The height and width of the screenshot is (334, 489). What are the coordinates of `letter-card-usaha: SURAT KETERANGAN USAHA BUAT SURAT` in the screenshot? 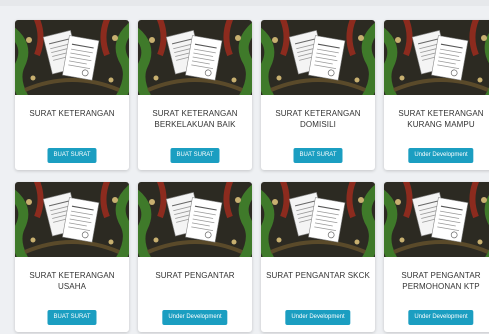 It's located at (72, 257).